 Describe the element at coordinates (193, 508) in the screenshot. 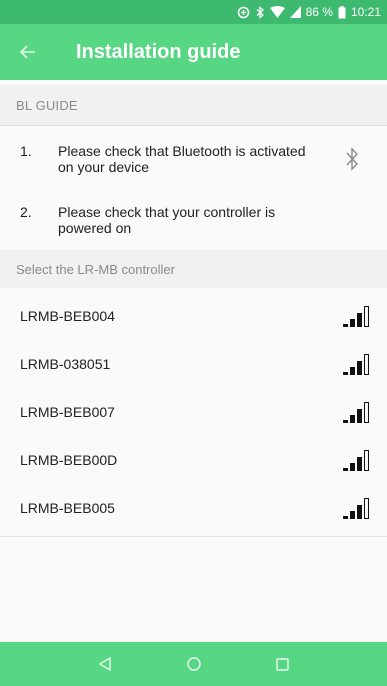

I see `device-row-lrmb-beb005: LRMB-BEB005` at that location.